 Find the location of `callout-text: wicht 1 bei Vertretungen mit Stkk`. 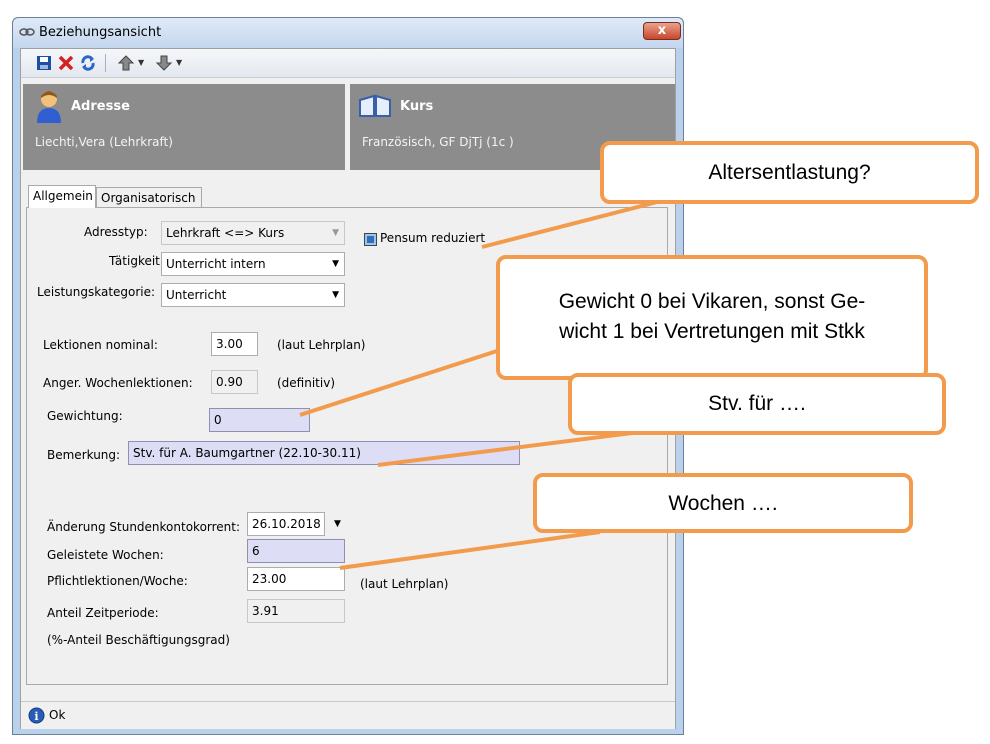

callout-text: wicht 1 bei Vertretungen mit Stkk is located at coordinates (712, 331).